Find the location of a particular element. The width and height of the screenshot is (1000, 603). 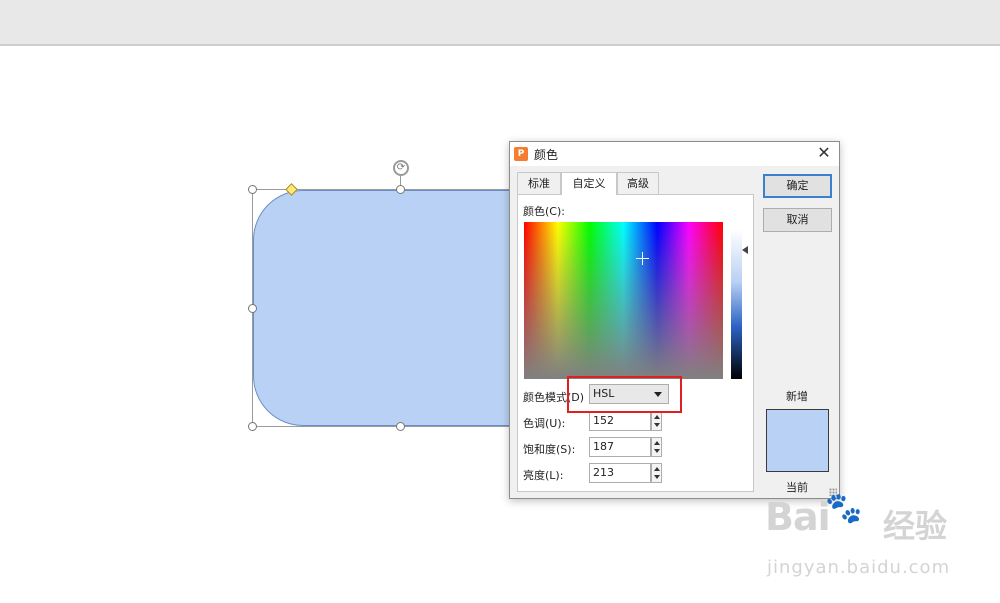

color-spectrum-picker is located at coordinates (623, 300).